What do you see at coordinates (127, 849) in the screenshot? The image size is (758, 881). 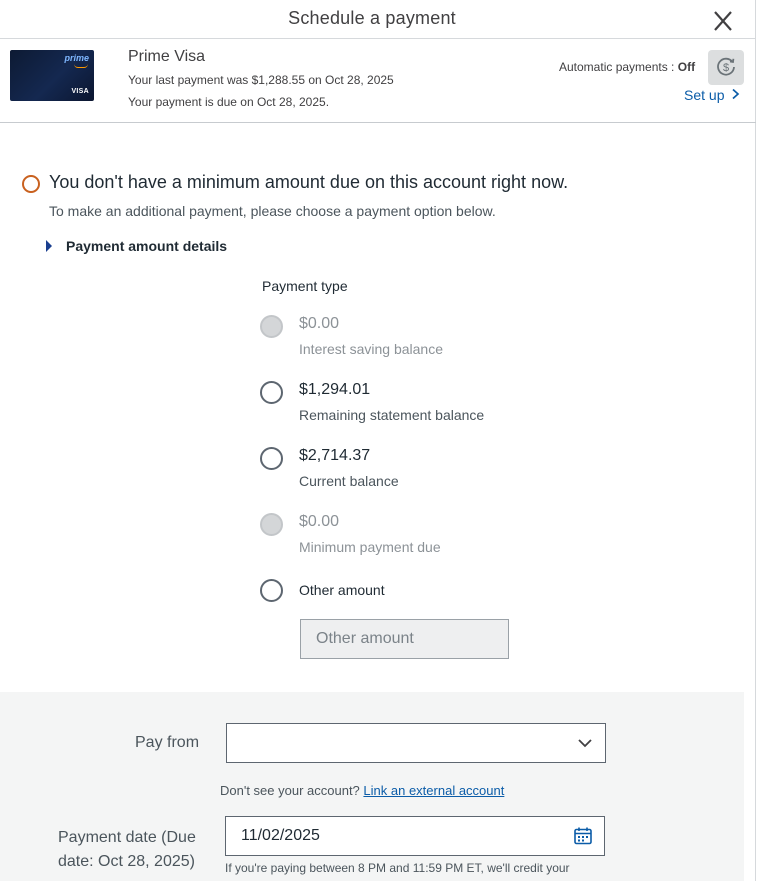 I see `payment-date-label: Payment date (Due date: Oct 28, 2025)` at bounding box center [127, 849].